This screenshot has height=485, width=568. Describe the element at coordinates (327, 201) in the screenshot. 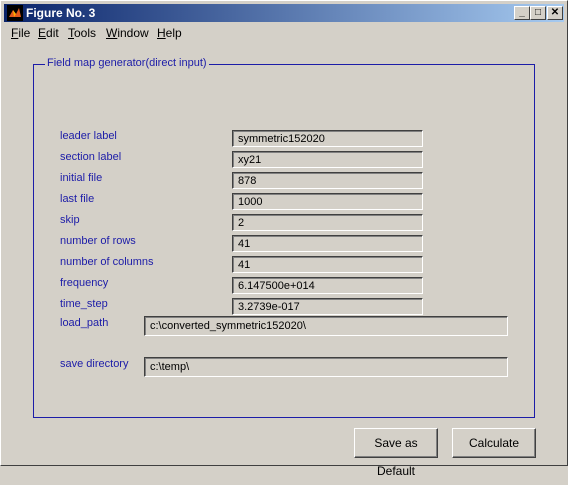

I see `last-file-field: 1000` at that location.